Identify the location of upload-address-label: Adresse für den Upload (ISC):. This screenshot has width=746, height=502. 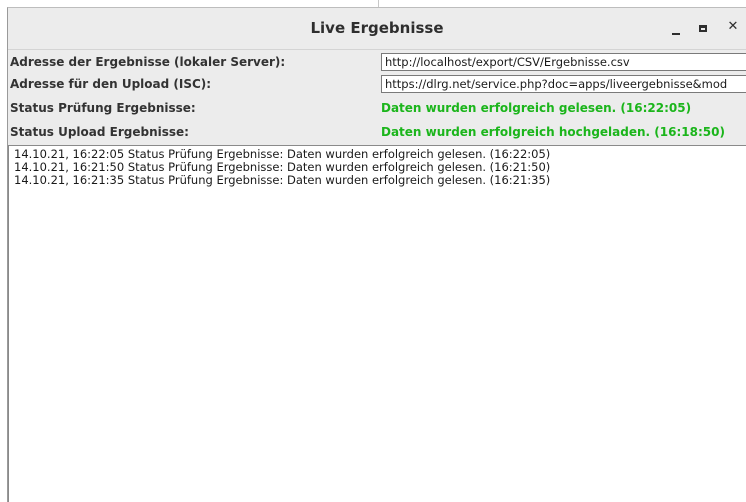
(111, 84).